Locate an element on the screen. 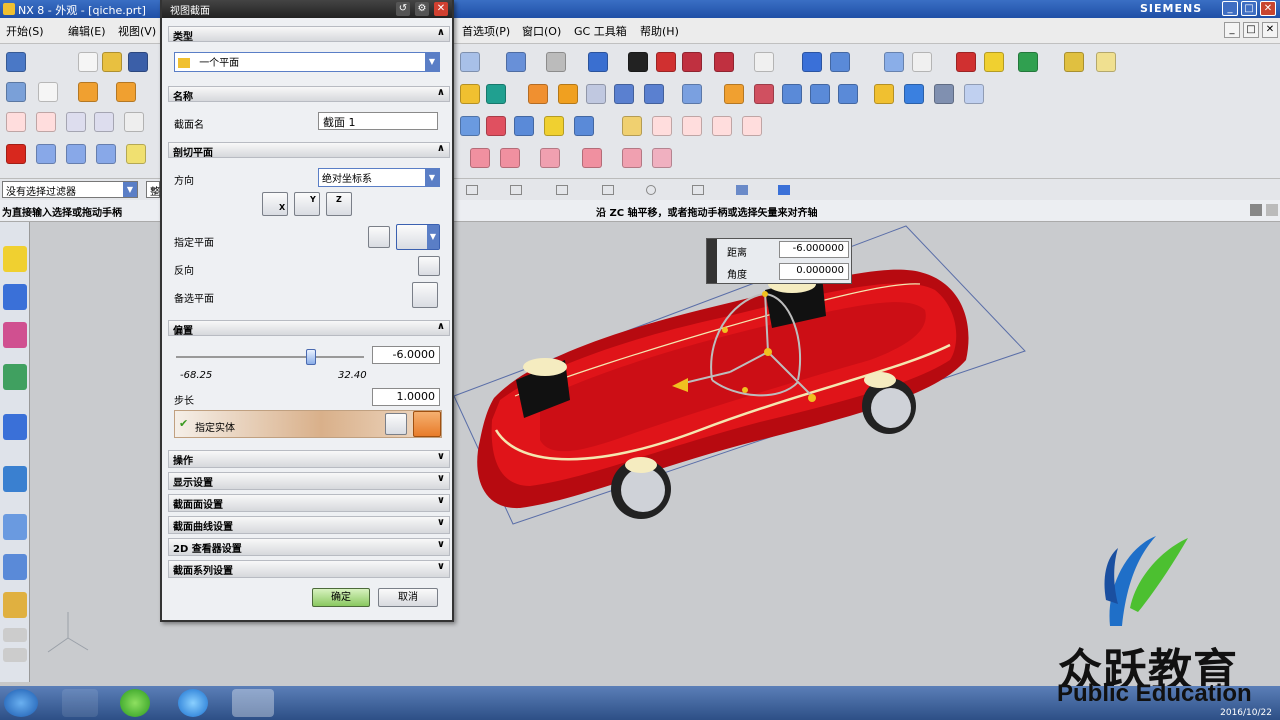 The height and width of the screenshot is (720, 1280). curve-length-icon is located at coordinates (662, 126).